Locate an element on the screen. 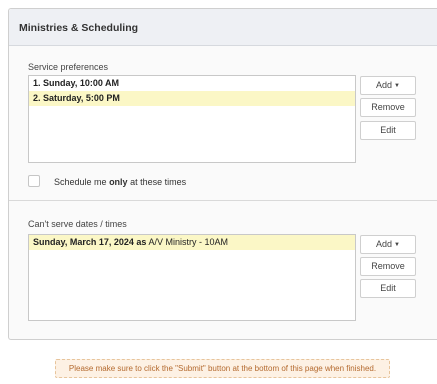  list-item: 1. Sunday, 10:00 AM is located at coordinates (192, 83).